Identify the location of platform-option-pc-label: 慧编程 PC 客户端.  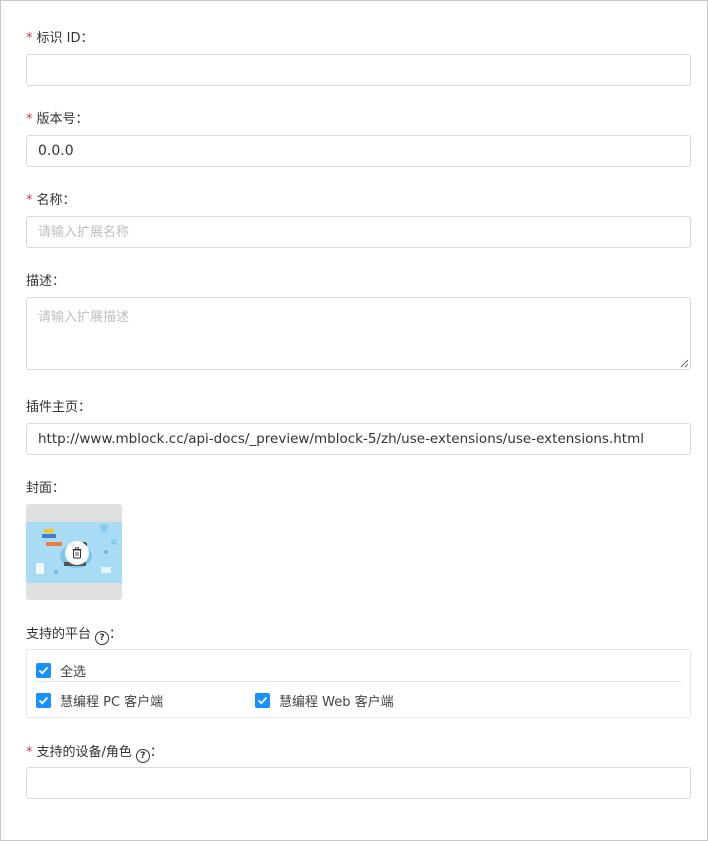
(112, 702).